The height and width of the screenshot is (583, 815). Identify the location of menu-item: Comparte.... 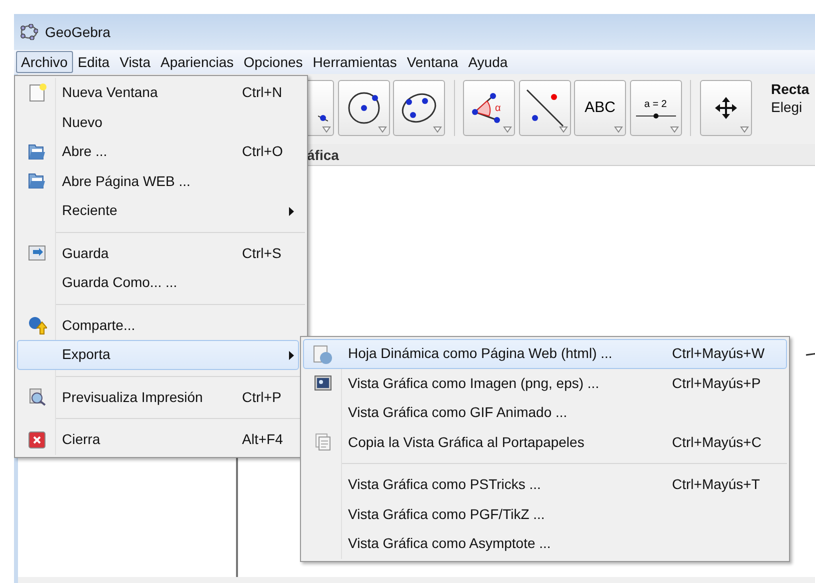
(158, 325).